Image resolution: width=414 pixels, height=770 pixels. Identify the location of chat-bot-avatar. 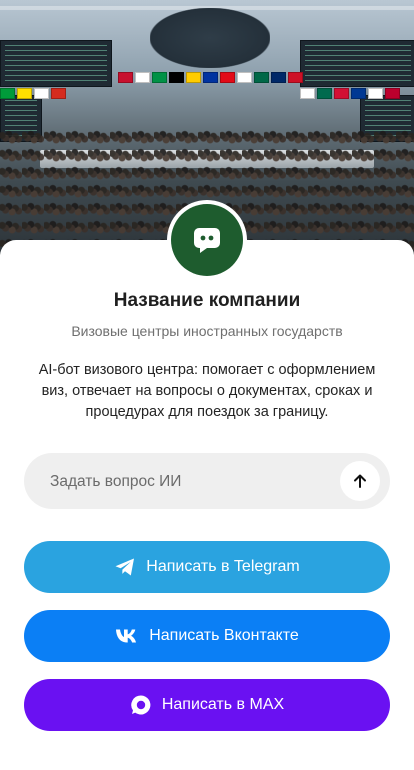
(207, 240).